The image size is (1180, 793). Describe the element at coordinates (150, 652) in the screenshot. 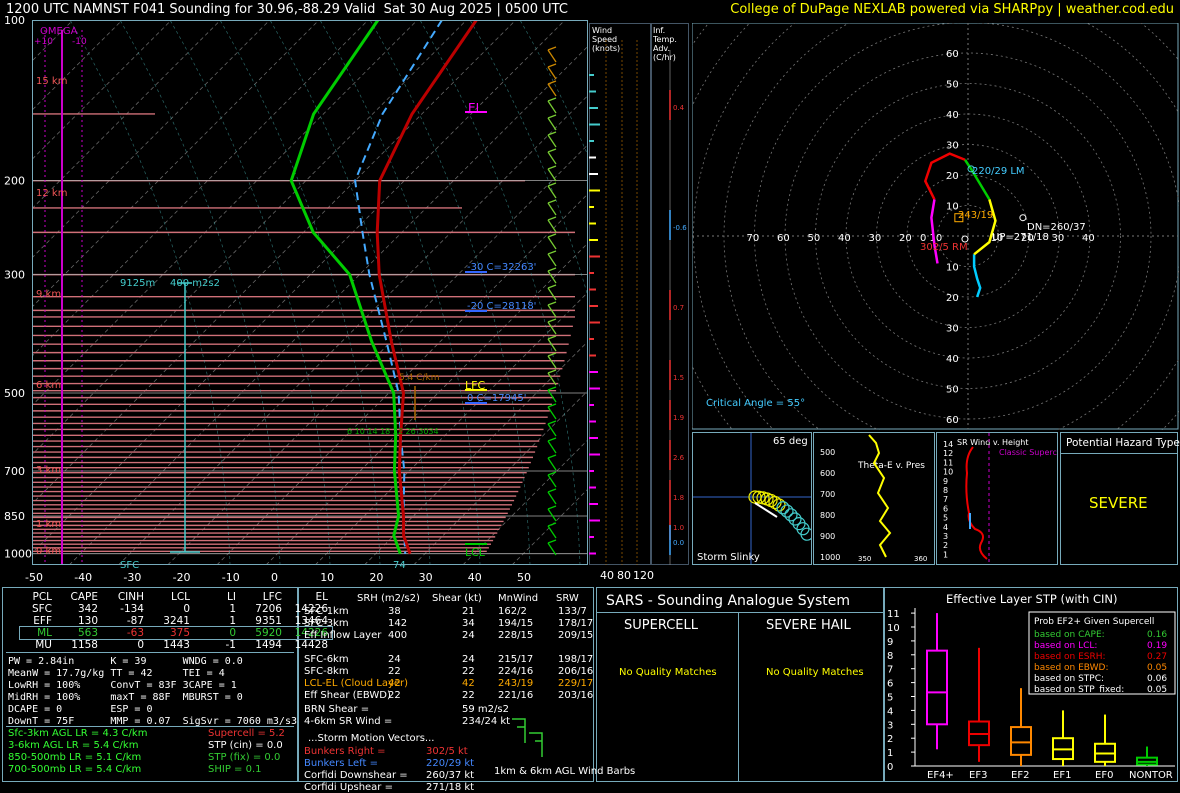

I see `parcel-divider` at that location.